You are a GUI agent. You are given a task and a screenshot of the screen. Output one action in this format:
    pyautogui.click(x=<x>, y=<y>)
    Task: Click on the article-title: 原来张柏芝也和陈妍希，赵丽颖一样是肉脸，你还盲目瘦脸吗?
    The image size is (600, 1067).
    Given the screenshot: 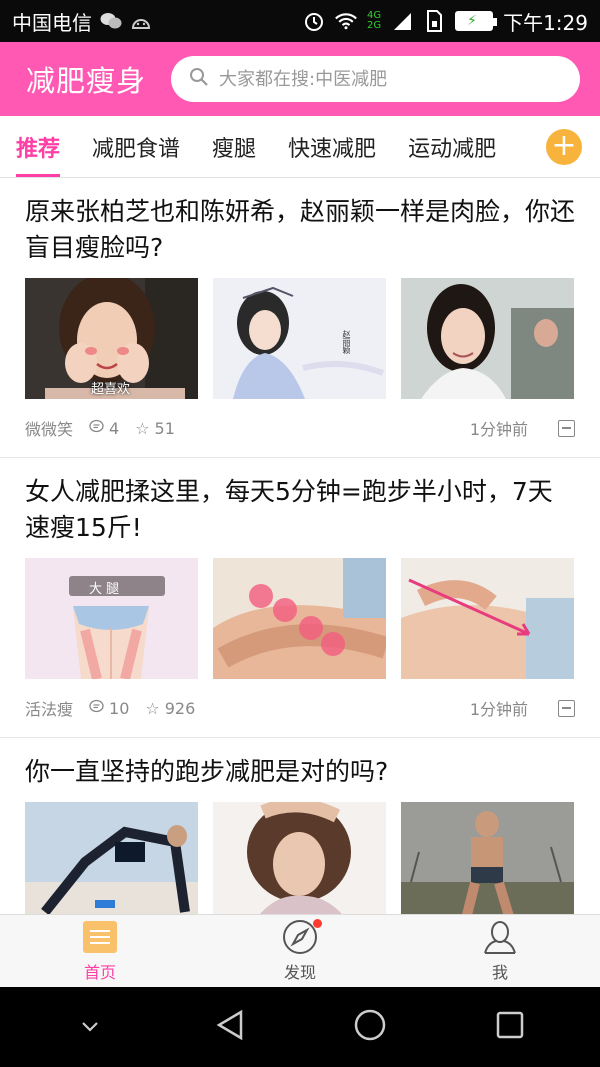 What is the action you would take?
    pyautogui.click(x=300, y=222)
    